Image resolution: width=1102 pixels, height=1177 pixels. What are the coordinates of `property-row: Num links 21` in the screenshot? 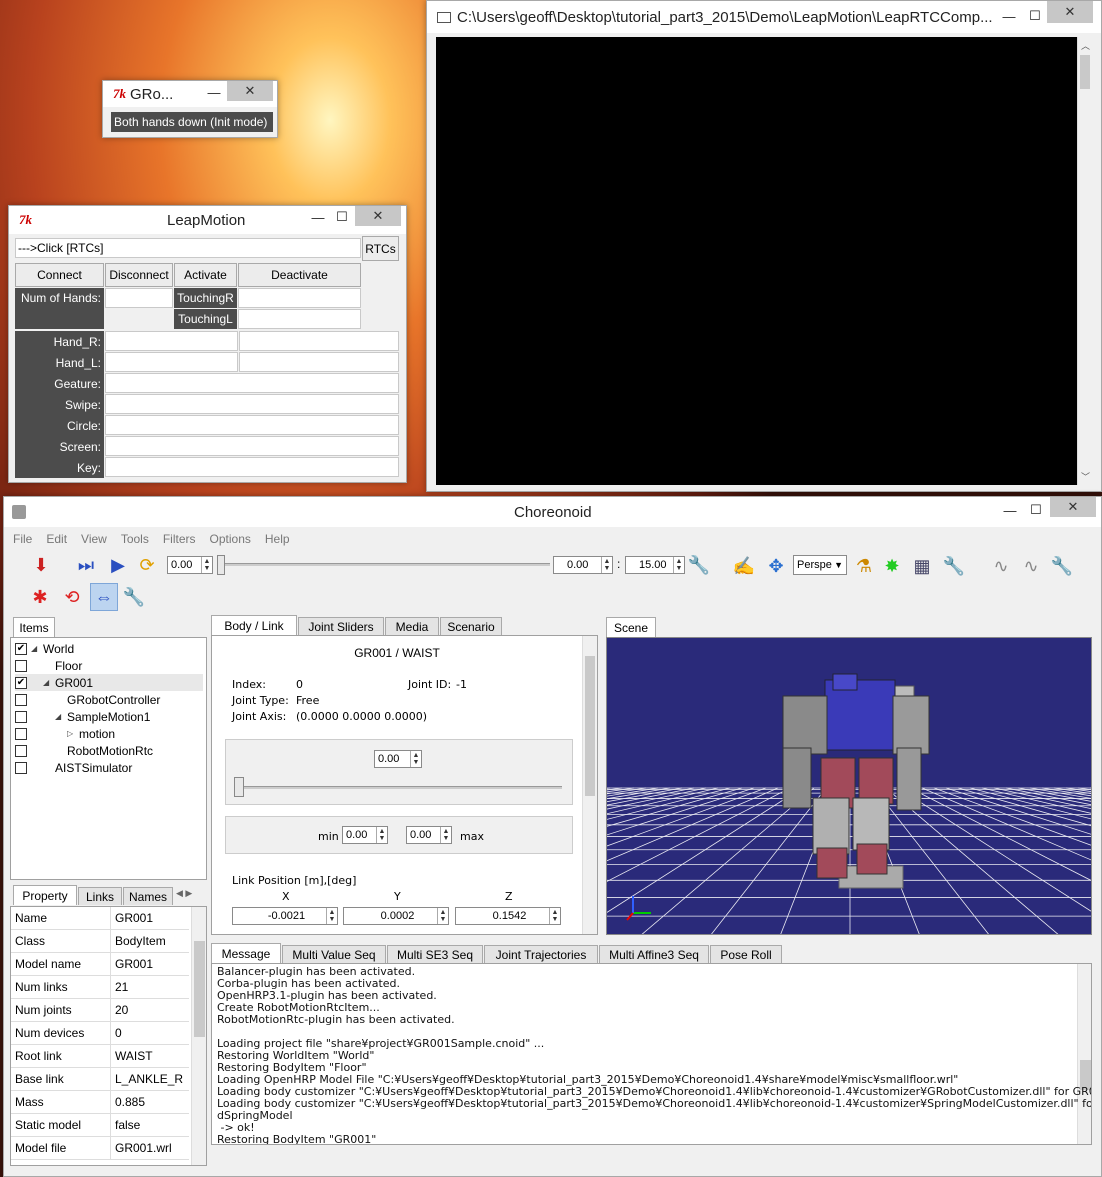 It's located at (100, 987).